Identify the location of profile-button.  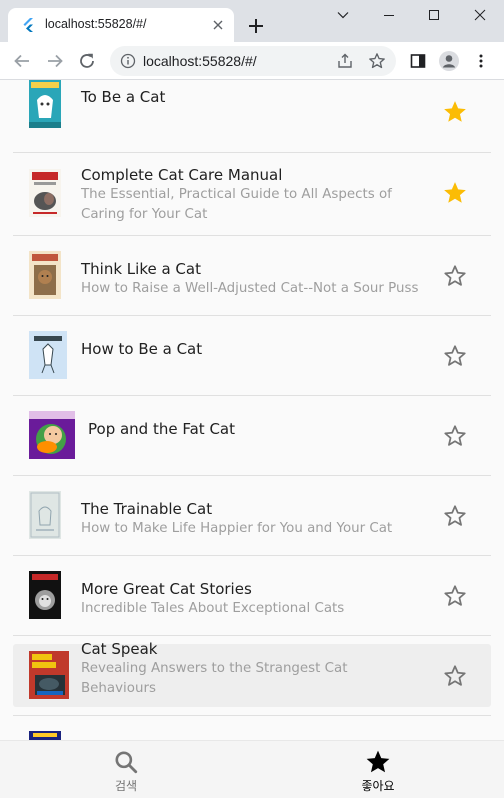
(449, 61).